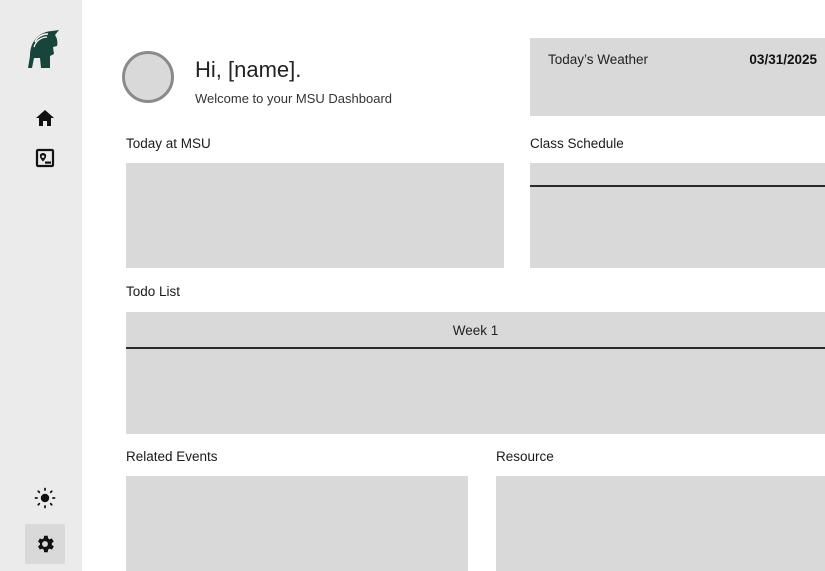  I want to click on todo-list-heading: Todo List, so click(153, 291).